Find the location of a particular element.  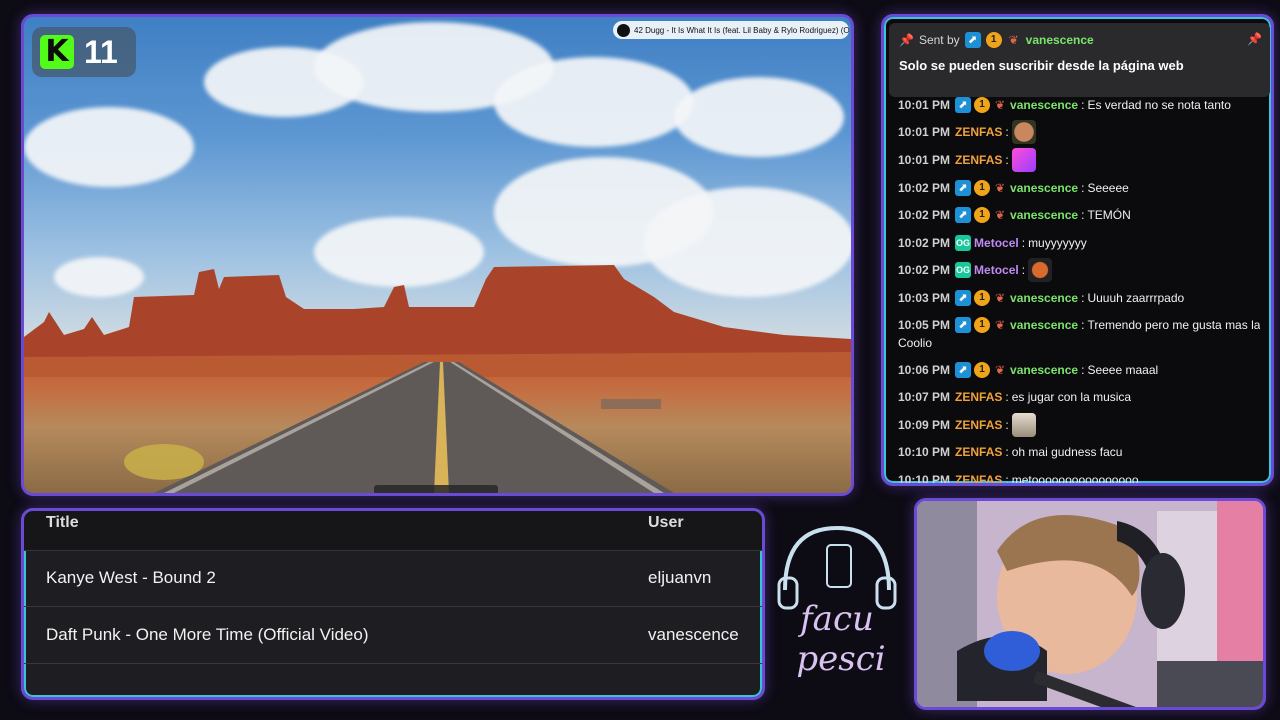

message-time: 10:06 PM is located at coordinates (924, 369).